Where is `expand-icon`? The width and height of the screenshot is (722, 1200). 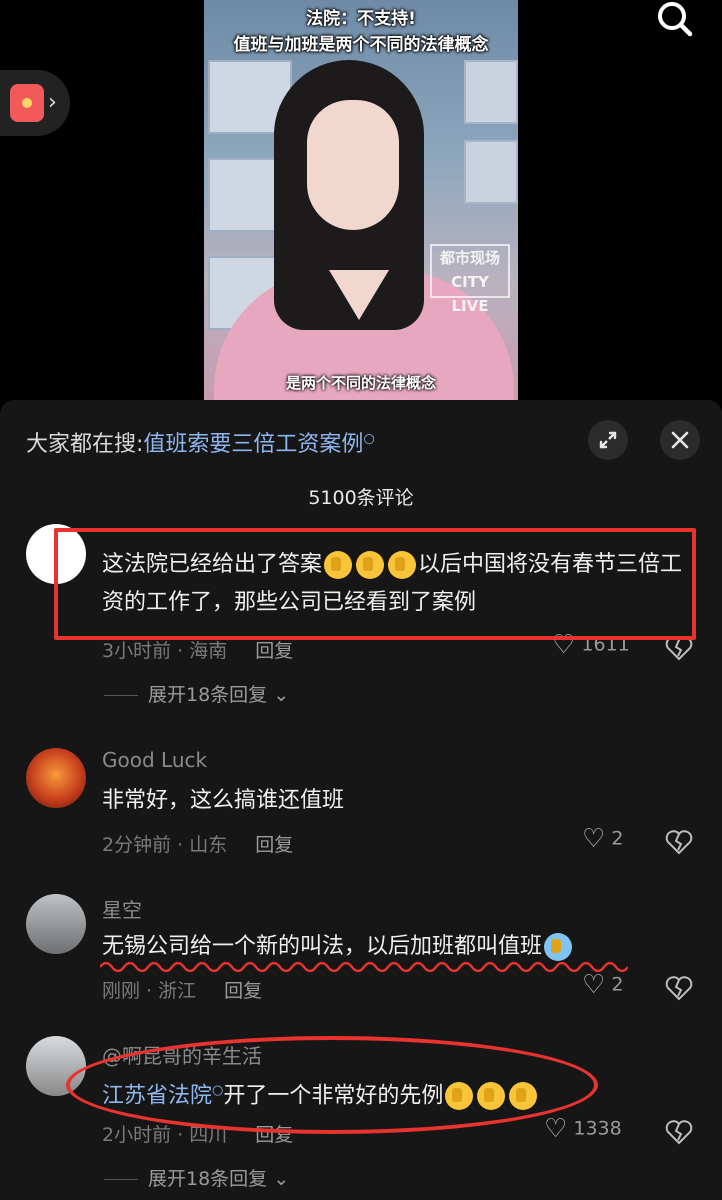
expand-icon is located at coordinates (608, 440).